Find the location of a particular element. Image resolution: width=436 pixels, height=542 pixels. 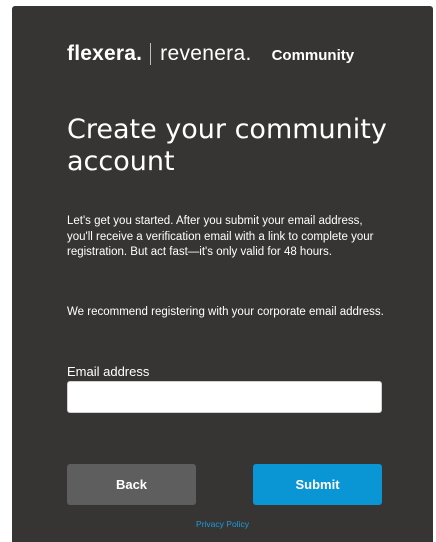

community-label: Community is located at coordinates (313, 55).